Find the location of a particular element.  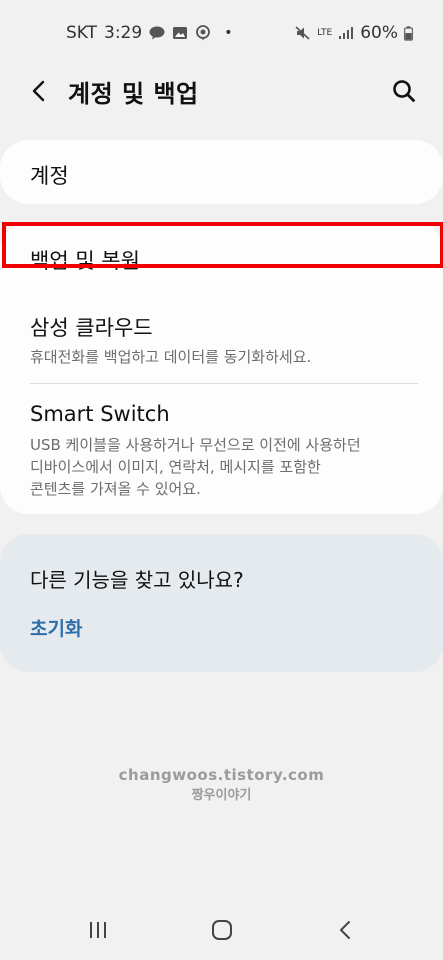

smart-switch-description-line3: 콘텐츠를 가져올 수 있어요. is located at coordinates (115, 489).